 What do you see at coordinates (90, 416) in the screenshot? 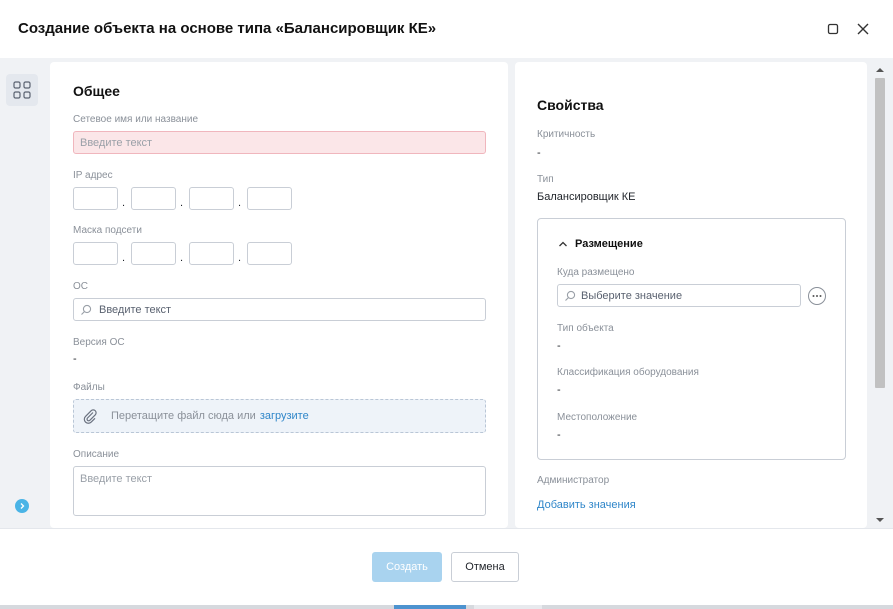
I see `paperclip-icon` at bounding box center [90, 416].